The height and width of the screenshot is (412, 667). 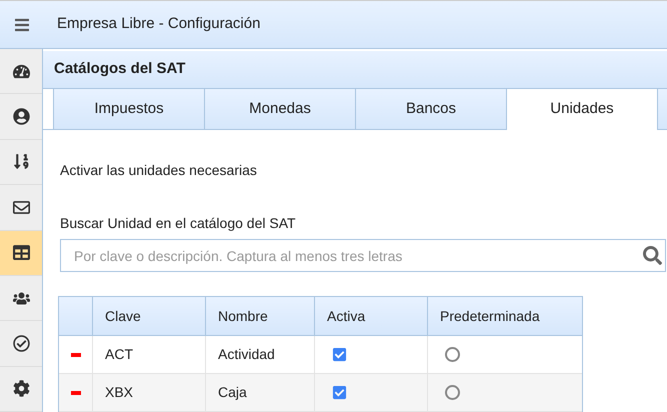 What do you see at coordinates (490, 316) in the screenshot?
I see `column-header: Predeterminada` at bounding box center [490, 316].